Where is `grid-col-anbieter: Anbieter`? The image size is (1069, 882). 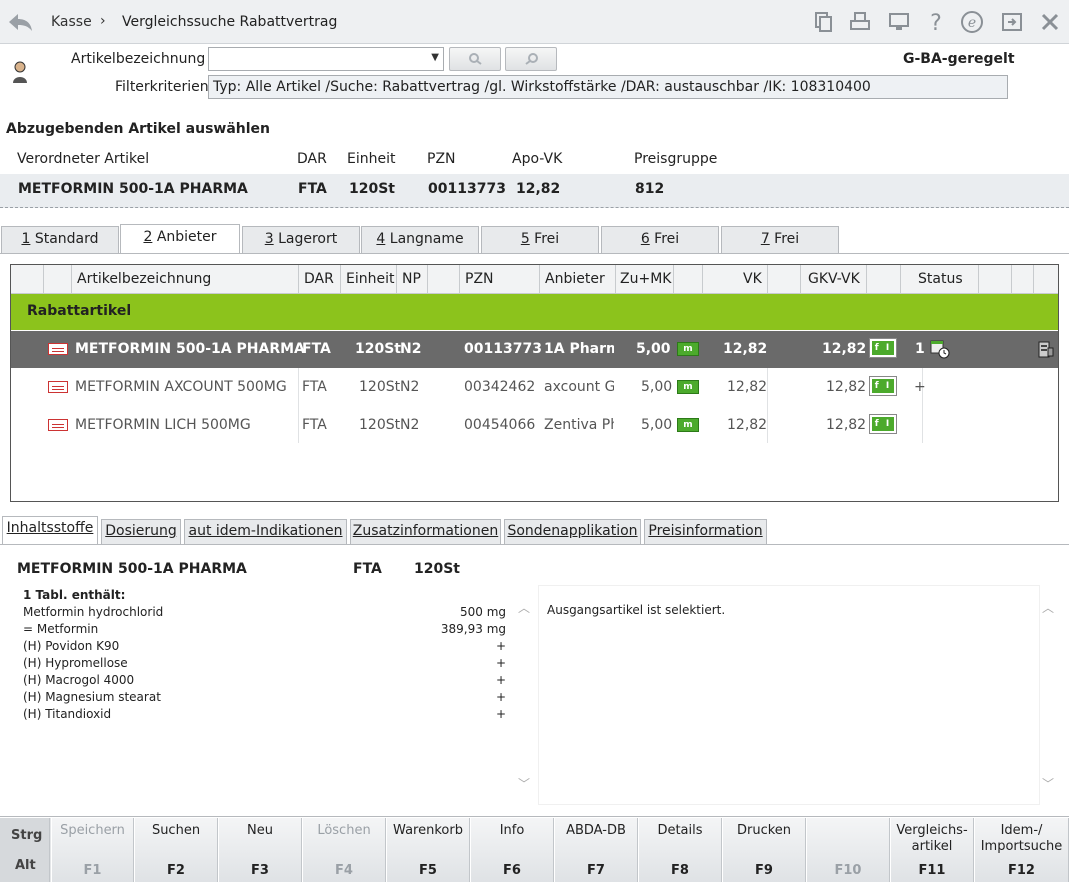 grid-col-anbieter: Anbieter is located at coordinates (575, 279).